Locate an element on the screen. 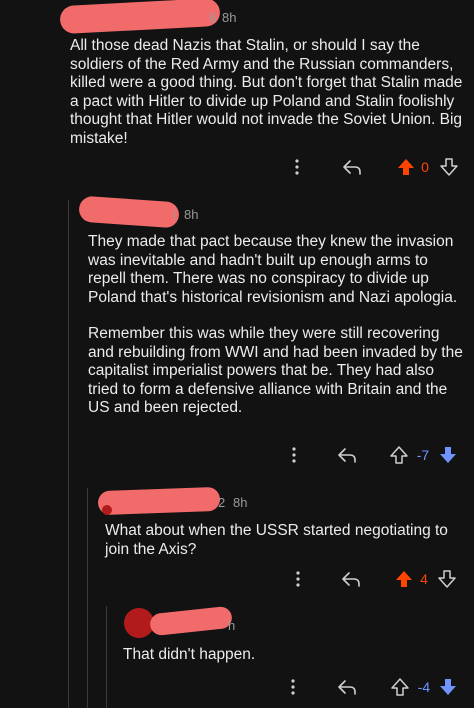  author-fragment: h is located at coordinates (232, 625).